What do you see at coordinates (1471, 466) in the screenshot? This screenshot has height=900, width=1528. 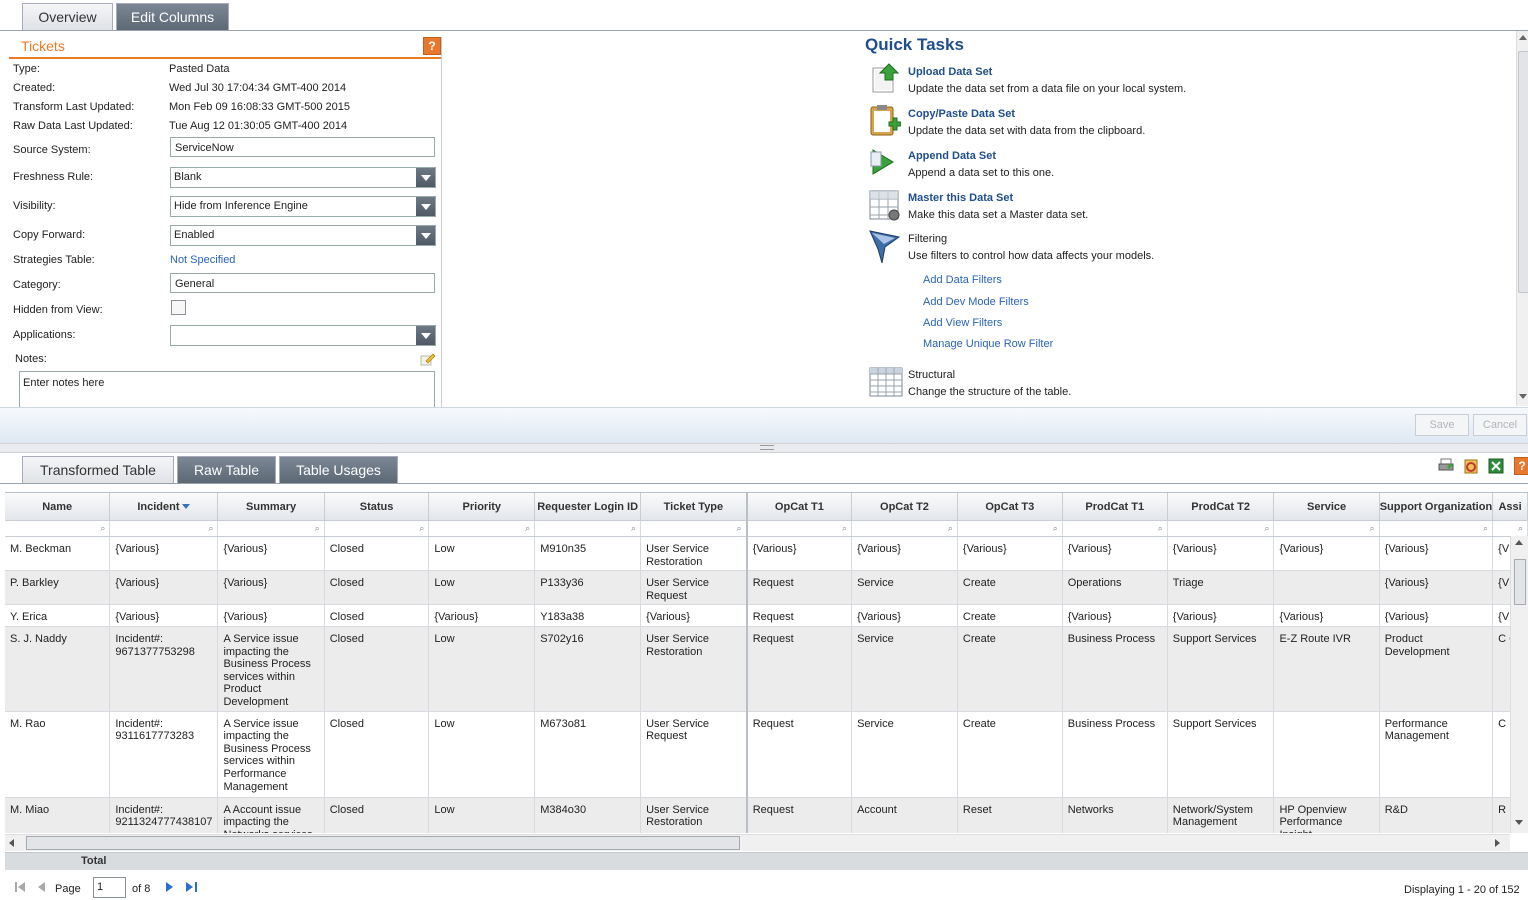 I see `refresh-icon` at bounding box center [1471, 466].